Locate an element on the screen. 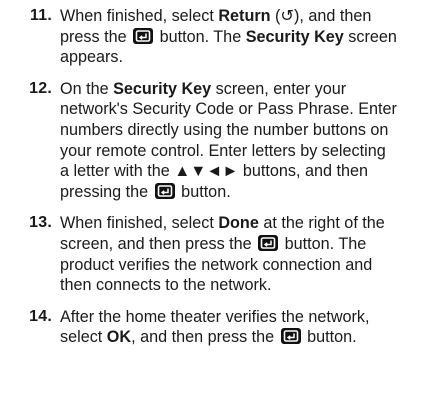 Image resolution: width=436 pixels, height=396 pixels. step-number: 12. is located at coordinates (40, 88).